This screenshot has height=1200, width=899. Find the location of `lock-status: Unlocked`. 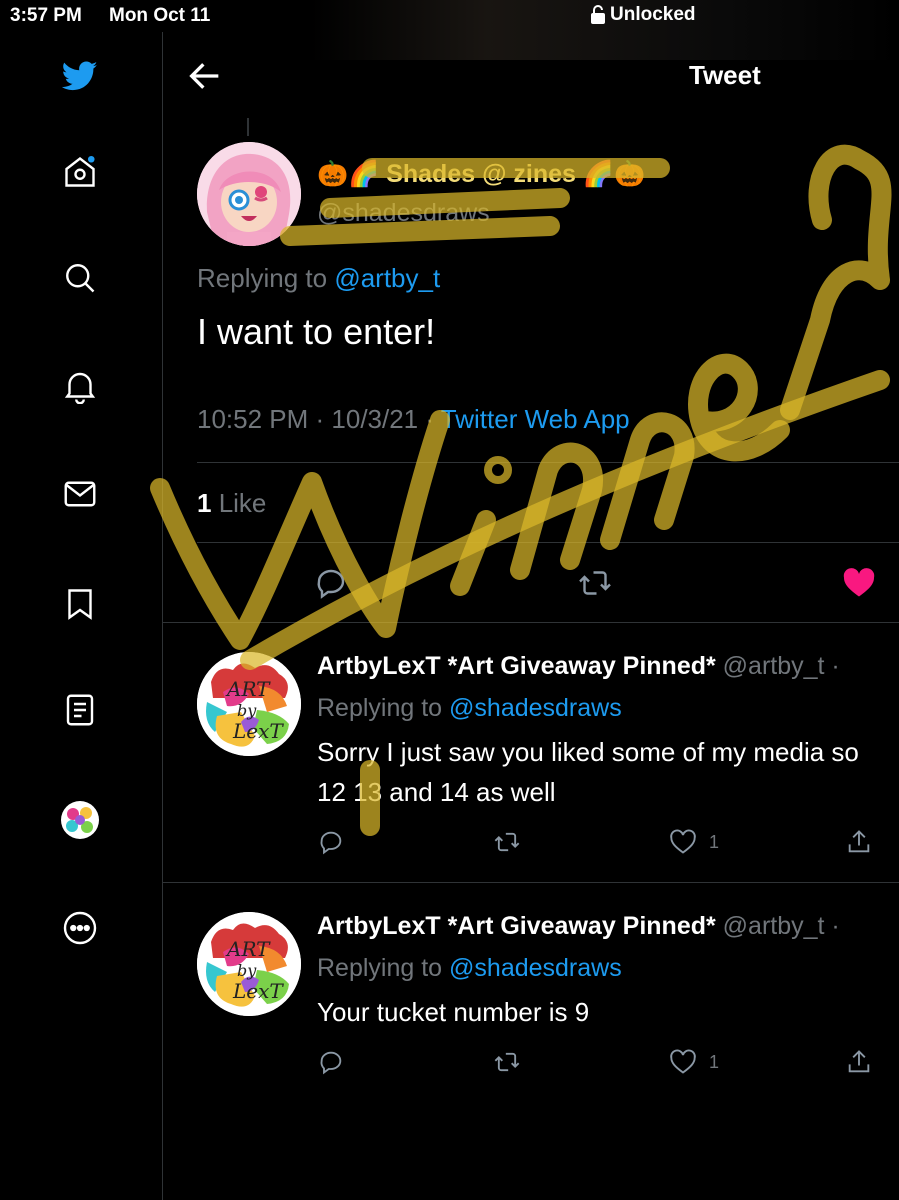

lock-status: Unlocked is located at coordinates (643, 15).